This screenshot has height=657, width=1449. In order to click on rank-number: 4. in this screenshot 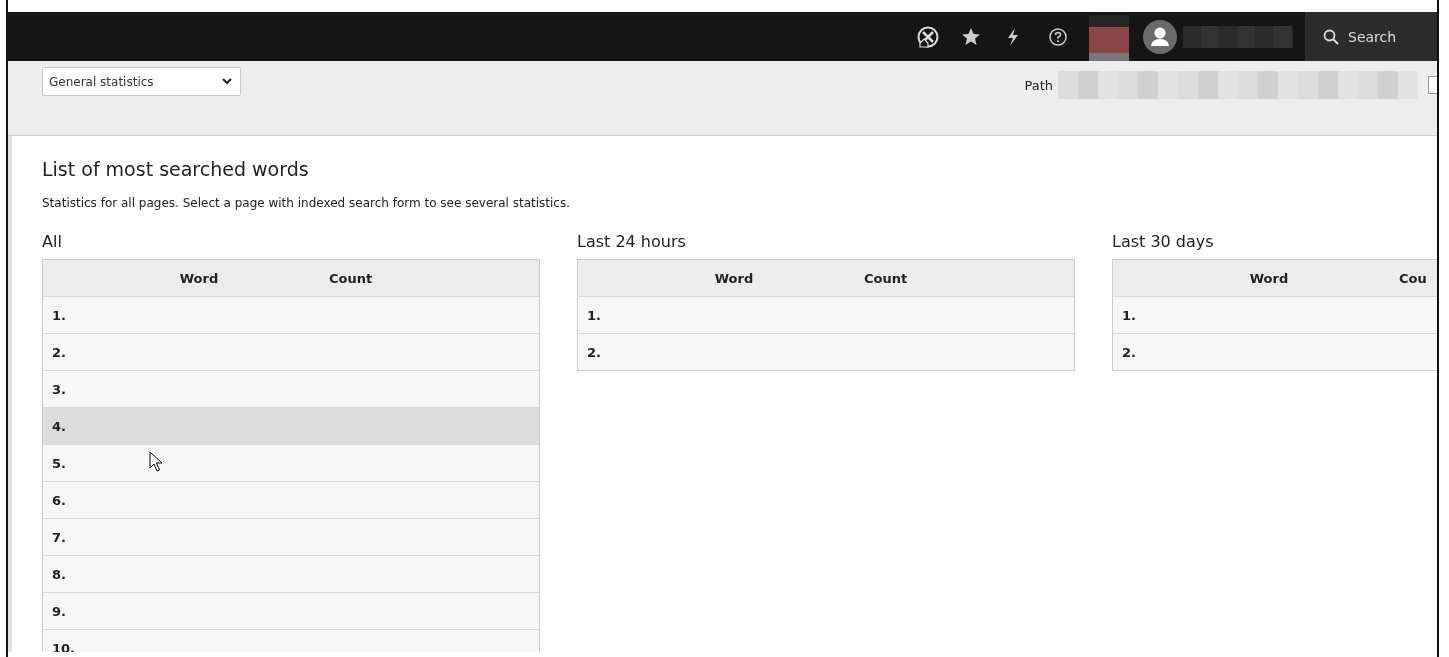, I will do `click(59, 426)`.